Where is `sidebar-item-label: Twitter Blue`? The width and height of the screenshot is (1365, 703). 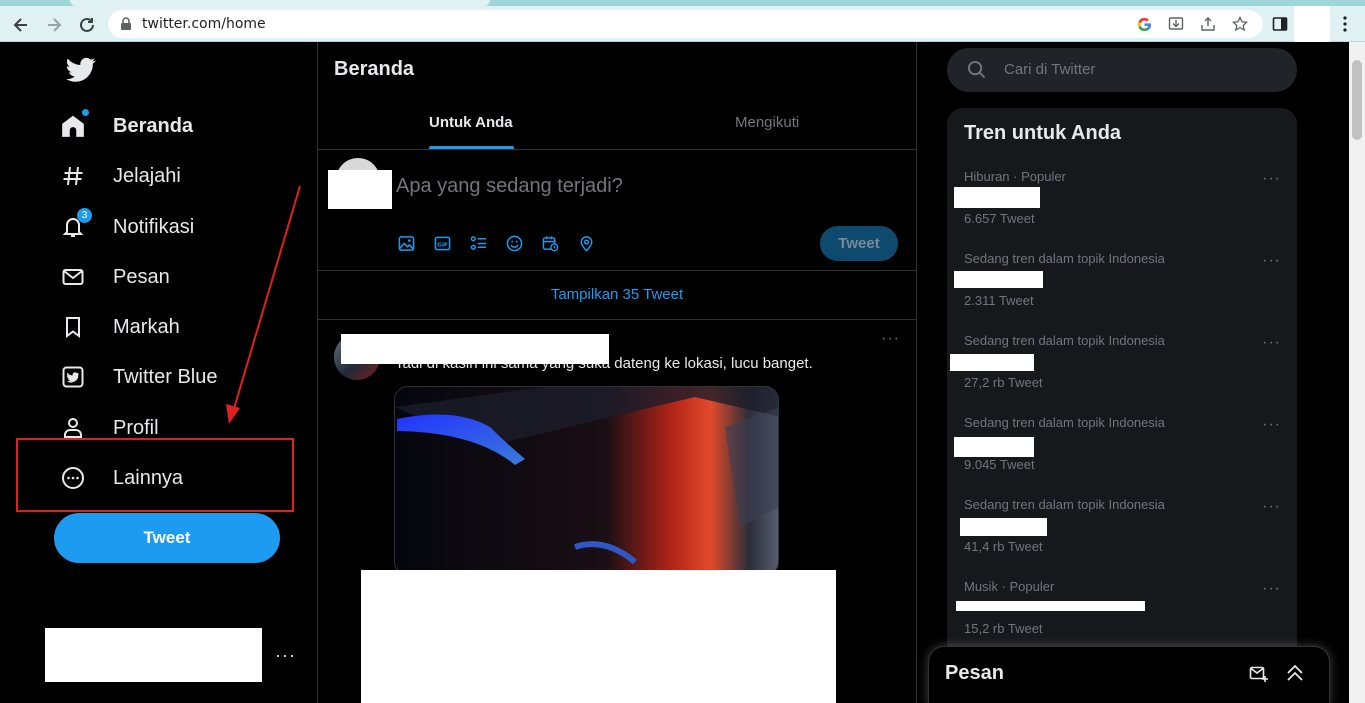 sidebar-item-label: Twitter Blue is located at coordinates (165, 376).